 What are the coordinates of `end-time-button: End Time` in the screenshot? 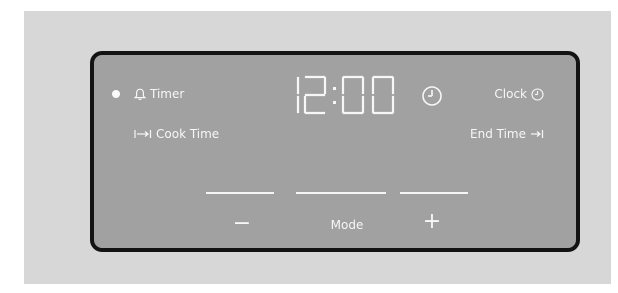 It's located at (507, 134).